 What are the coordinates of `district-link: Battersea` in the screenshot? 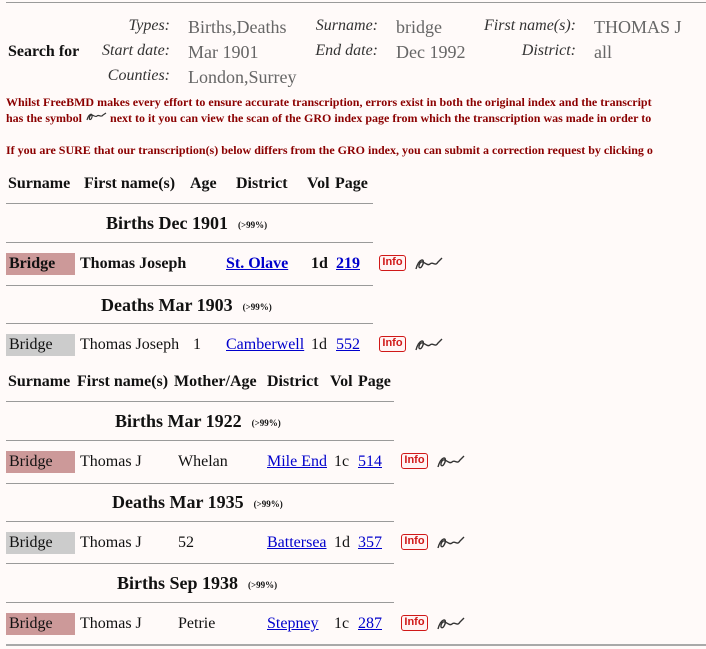 It's located at (297, 543).